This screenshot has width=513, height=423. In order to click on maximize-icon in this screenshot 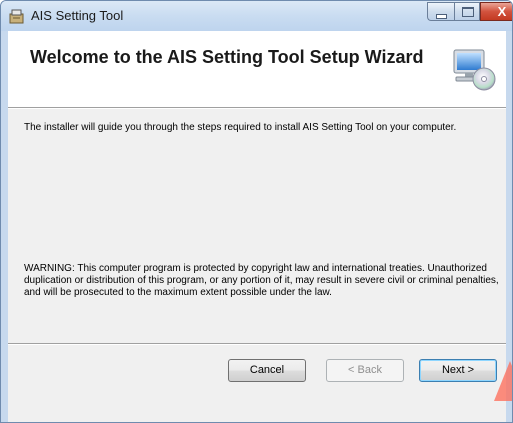, I will do `click(468, 12)`.